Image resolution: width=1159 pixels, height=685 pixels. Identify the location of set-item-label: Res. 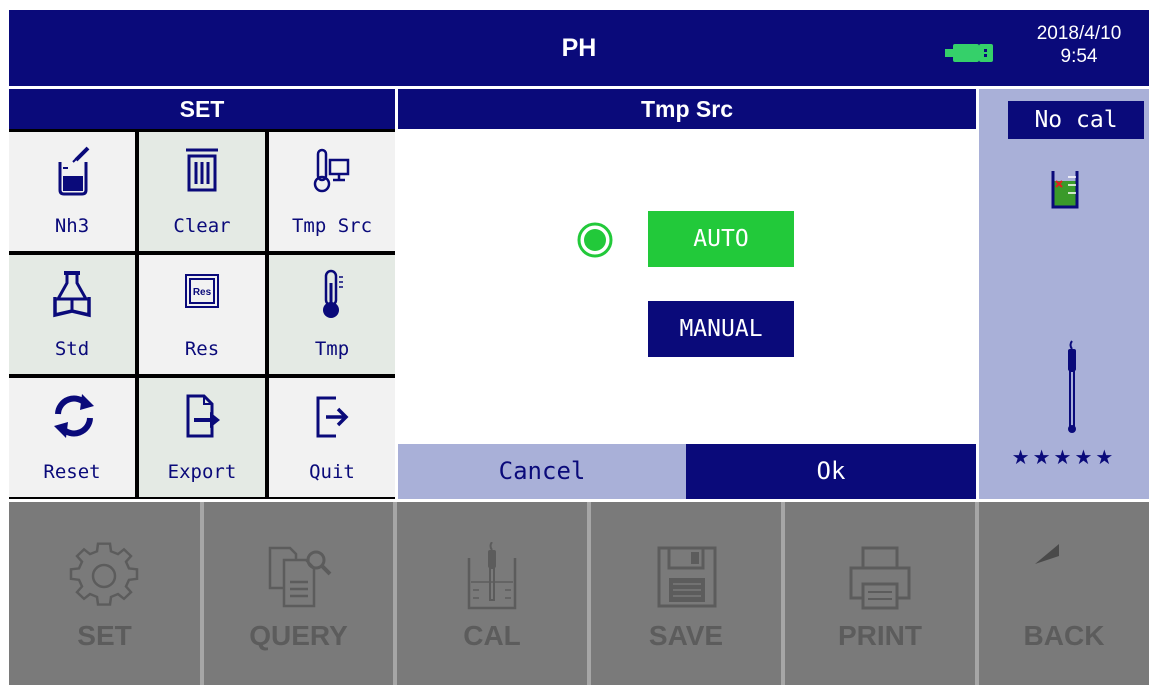
(202, 349).